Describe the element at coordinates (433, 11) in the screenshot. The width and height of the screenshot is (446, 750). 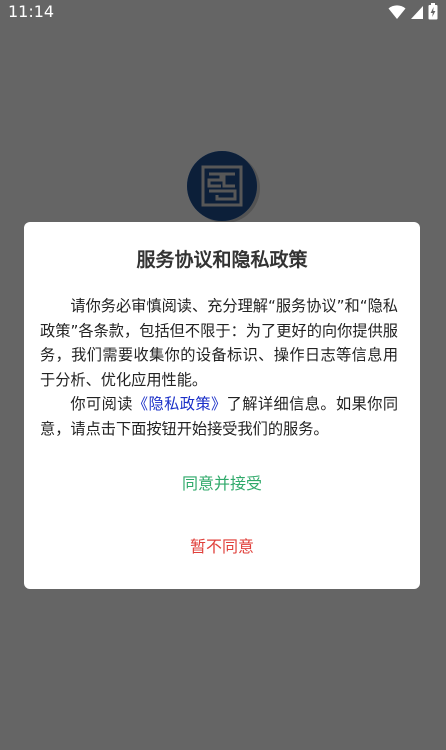
I see `battery-charging-icon` at that location.